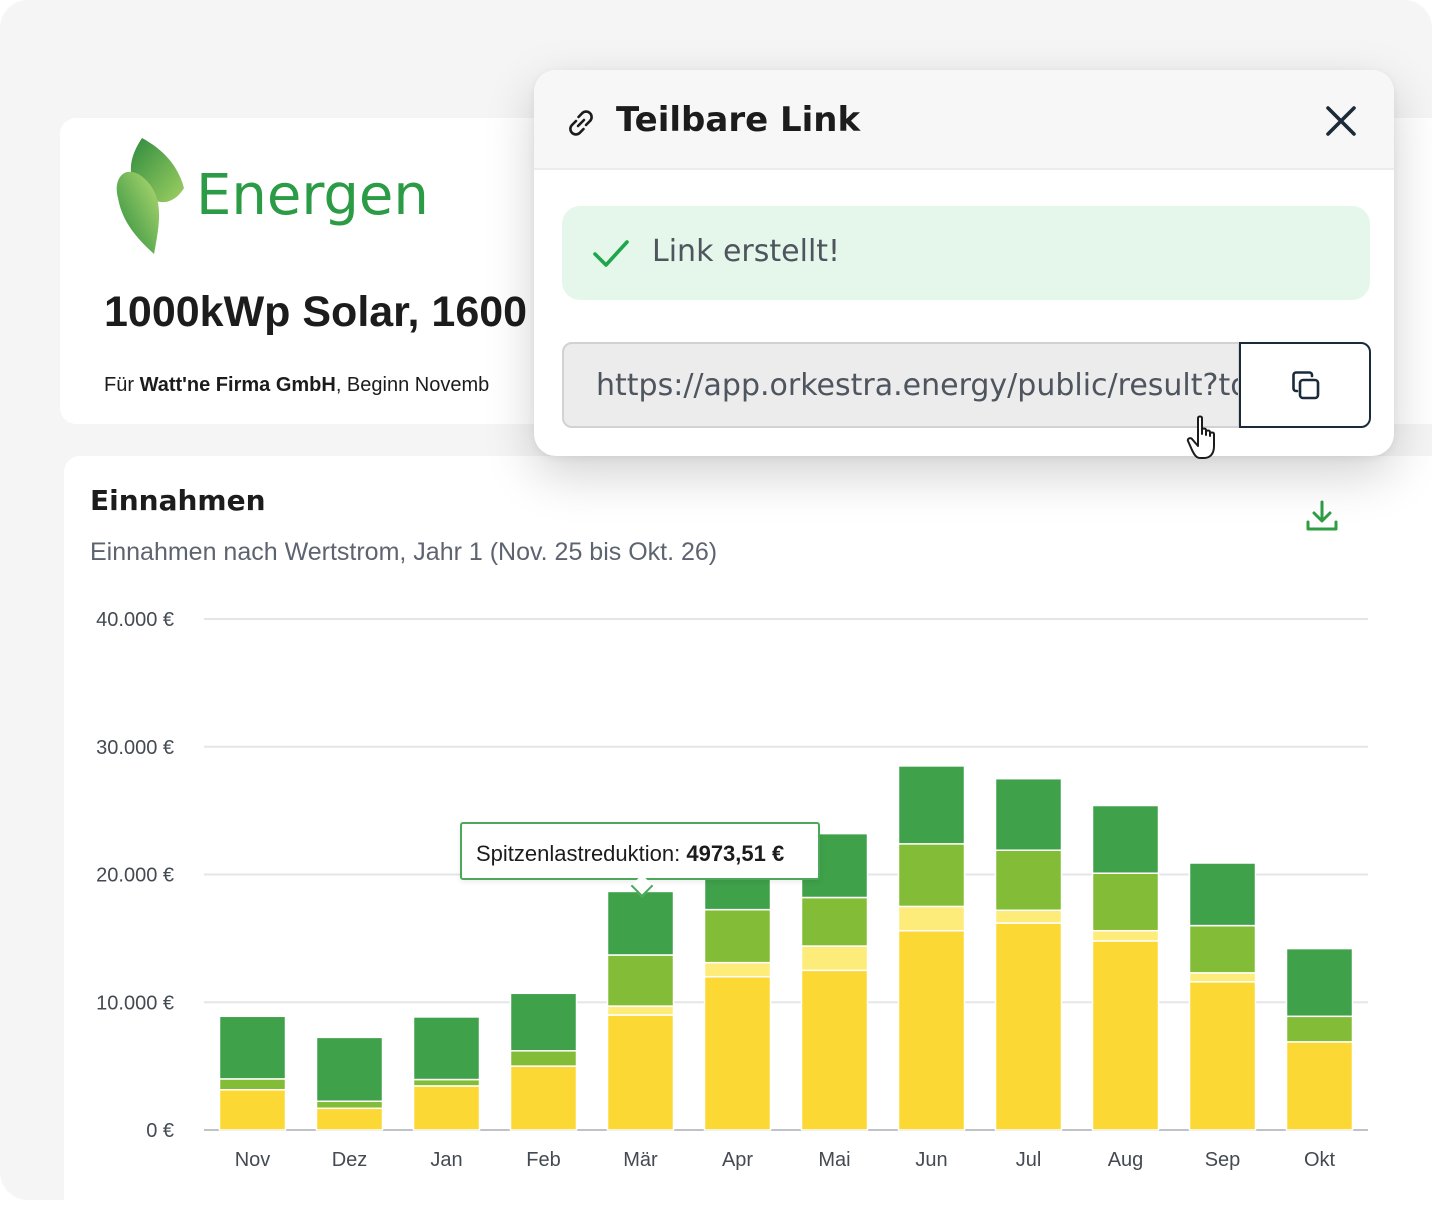 This screenshot has width=1432, height=1216. Describe the element at coordinates (1223, 1160) in the screenshot. I see `x-tick-label: Sep` at that location.